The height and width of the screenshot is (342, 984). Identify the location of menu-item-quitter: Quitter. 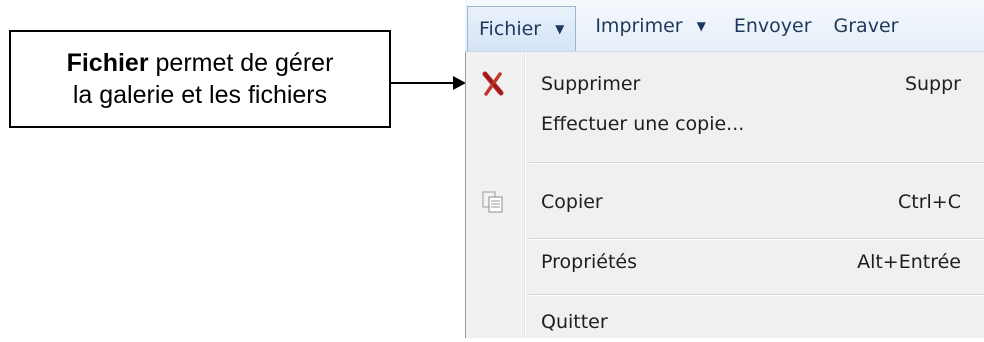
(725, 322).